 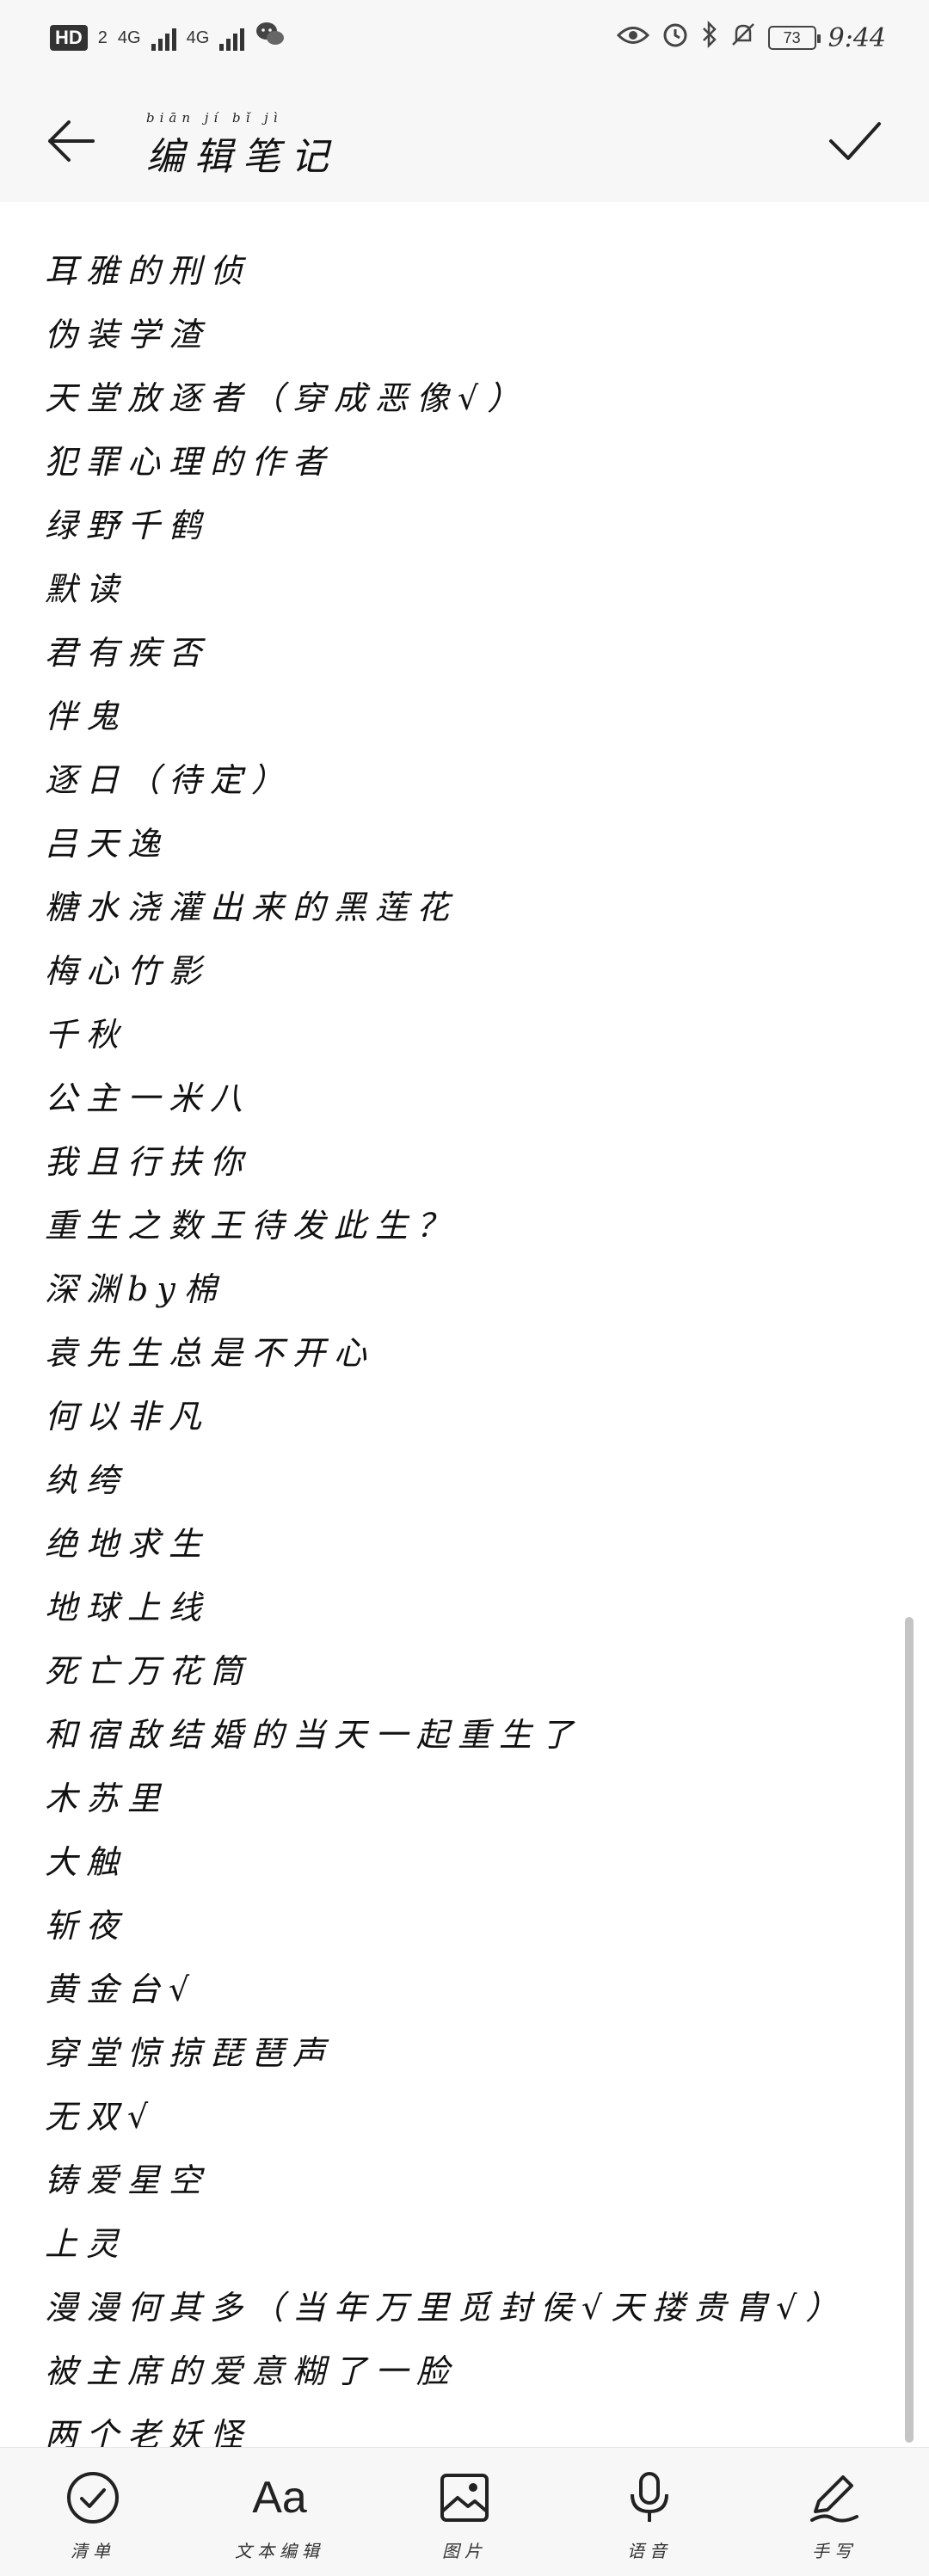 What do you see at coordinates (445, 705) in the screenshot?
I see `note-line: 伴鬼` at bounding box center [445, 705].